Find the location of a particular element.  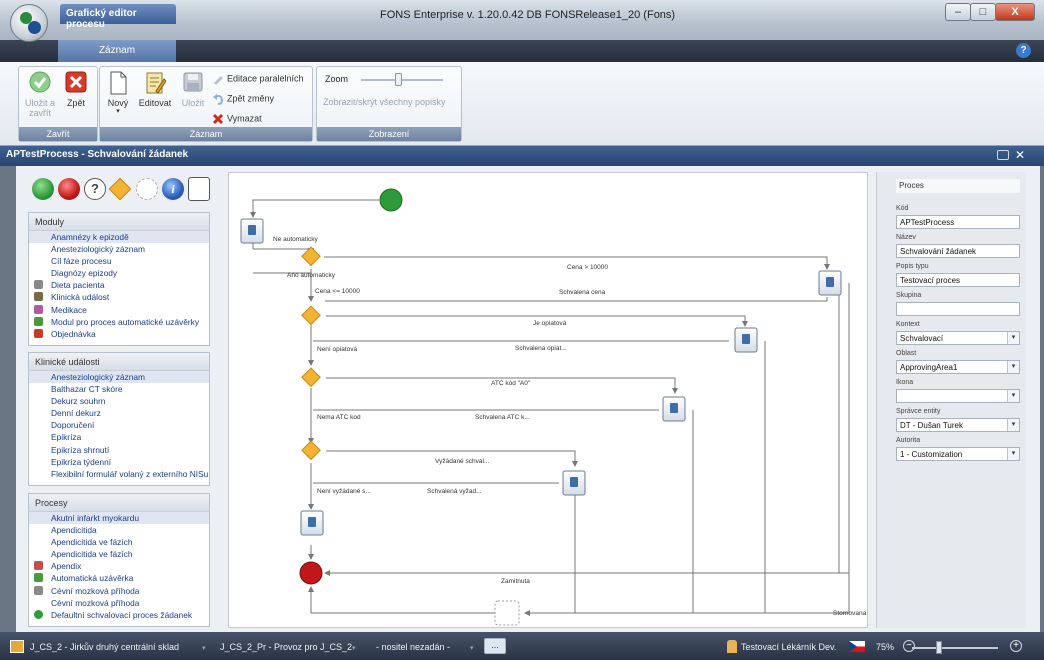

help-icon: ? is located at coordinates (1023, 50).